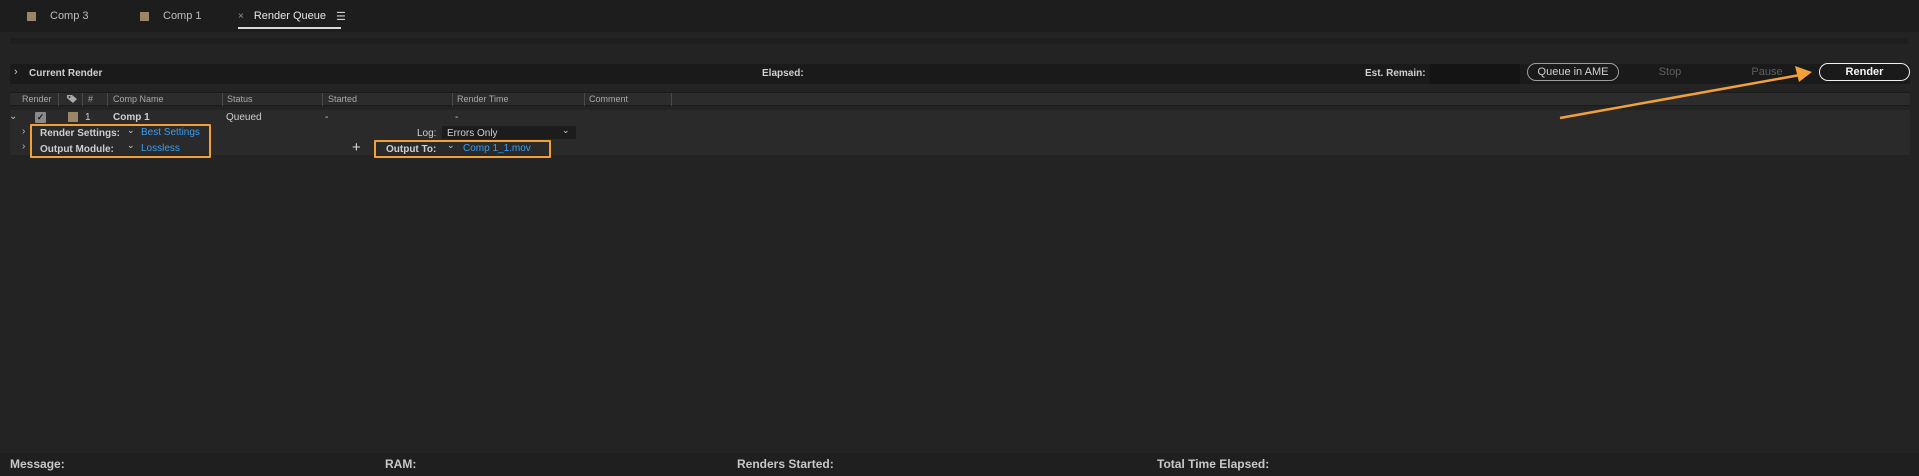  I want to click on renders-started-label: Renders Started:, so click(785, 464).